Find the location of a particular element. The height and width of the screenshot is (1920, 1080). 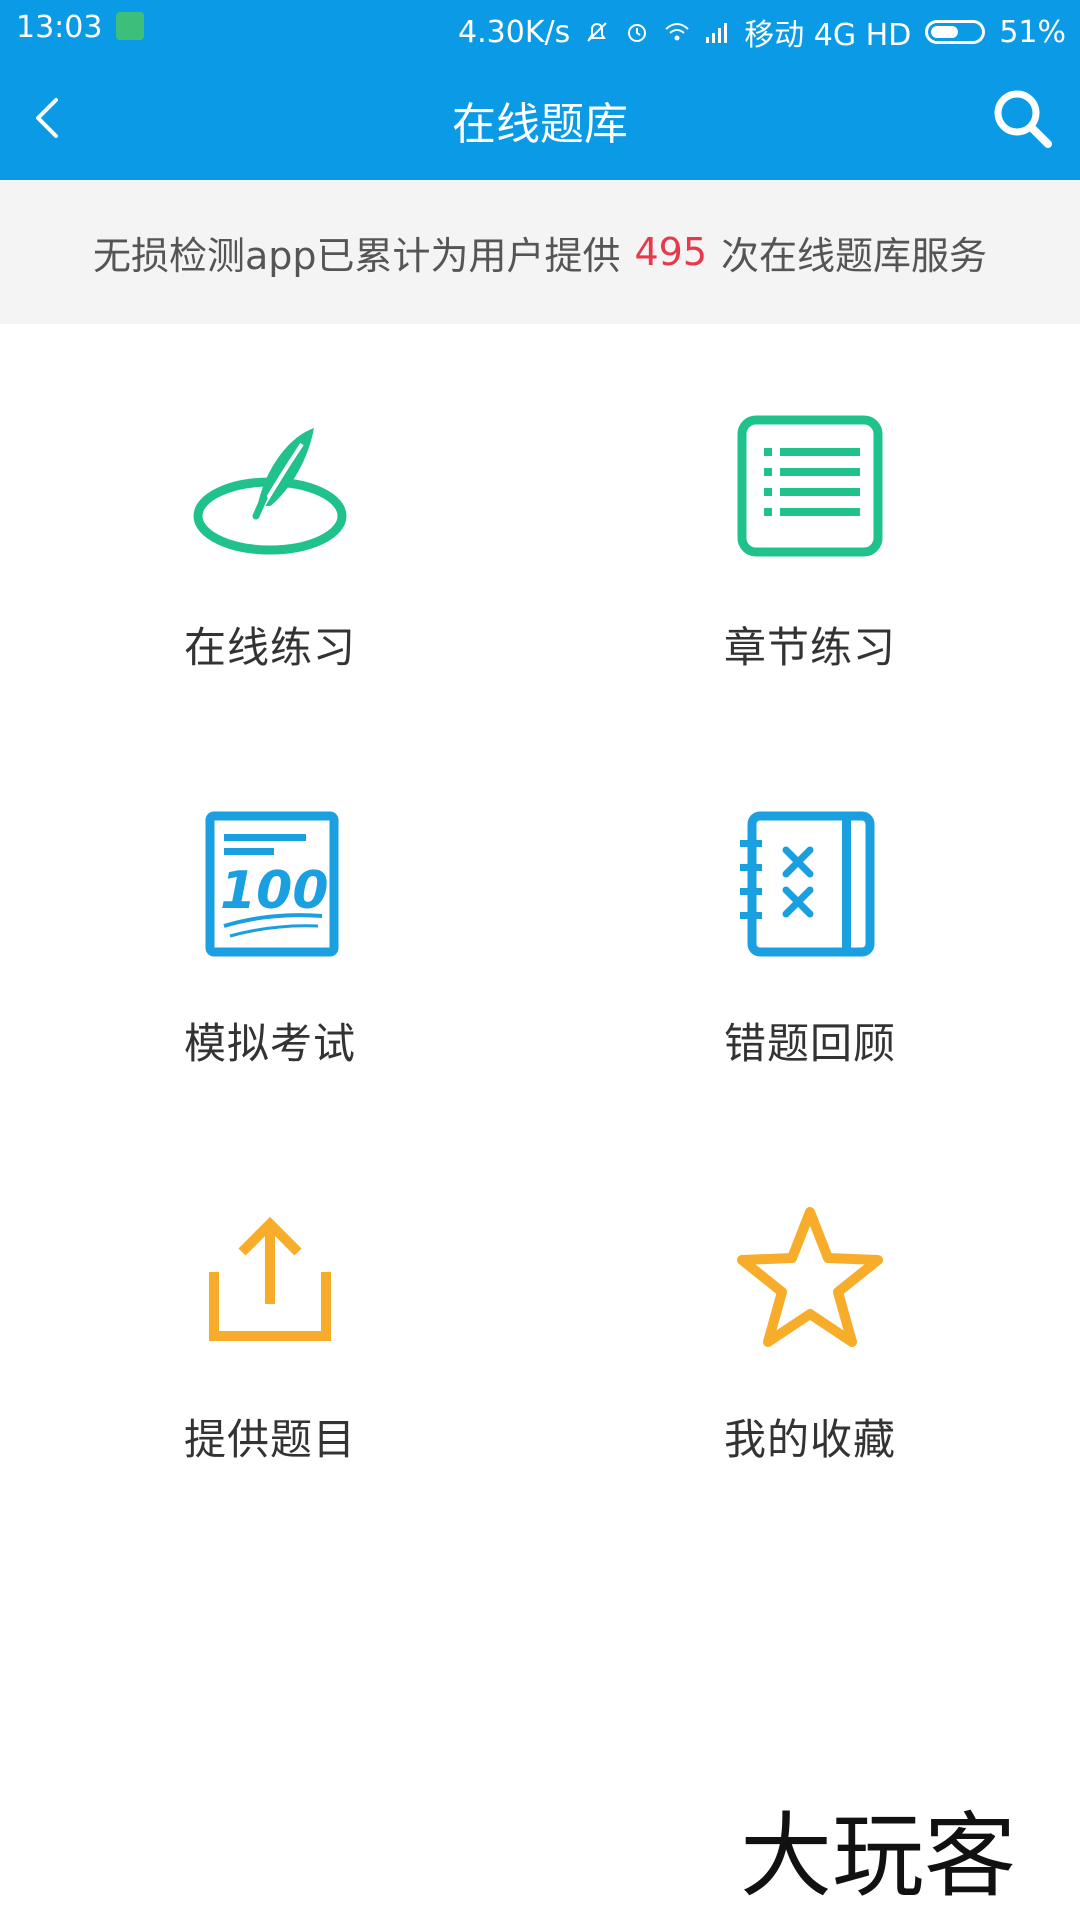

app-bar: 在线题库 is located at coordinates (540, 118).